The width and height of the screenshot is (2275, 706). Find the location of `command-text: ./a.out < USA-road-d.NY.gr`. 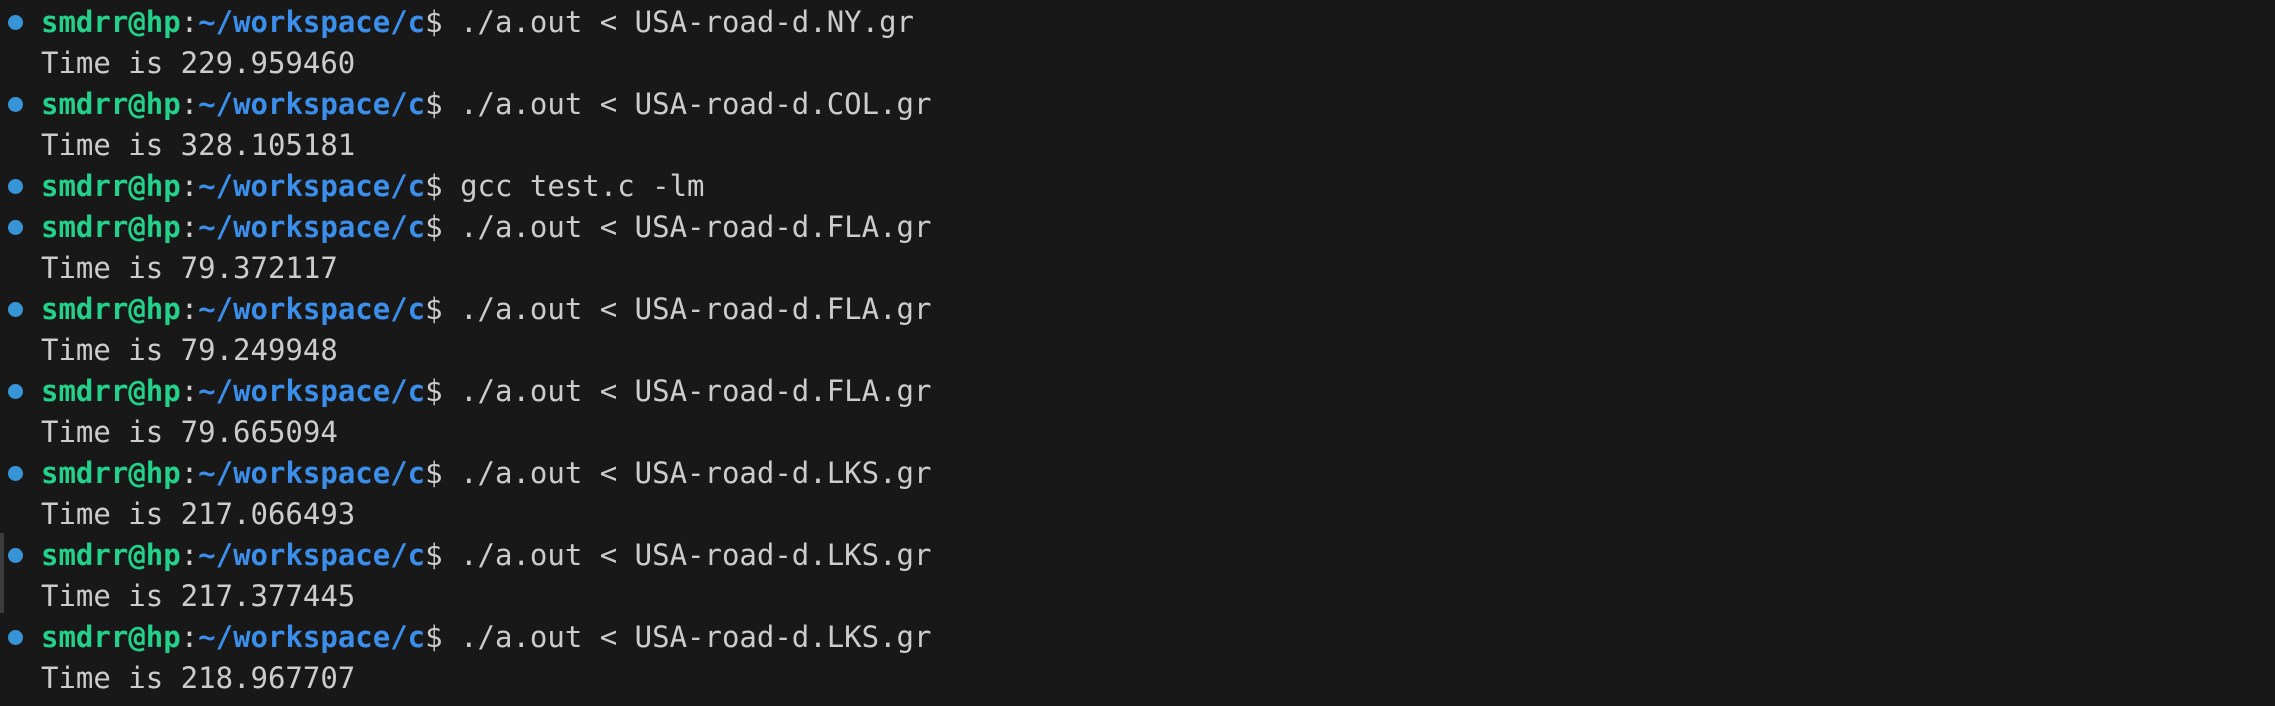

command-text: ./a.out < USA-road-d.NY.gr is located at coordinates (678, 22).